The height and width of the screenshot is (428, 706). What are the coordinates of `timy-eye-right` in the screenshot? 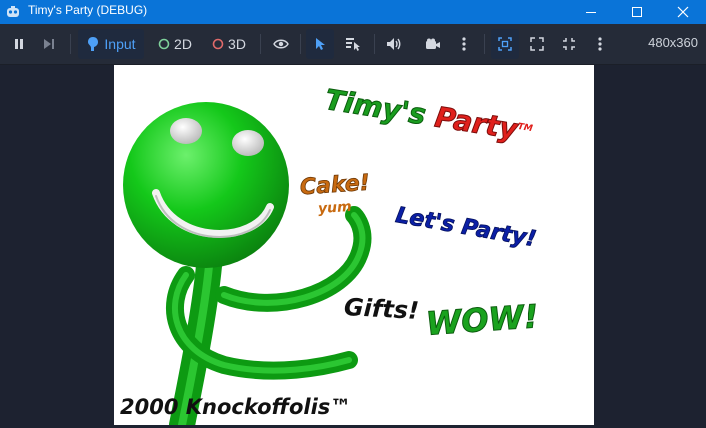 It's located at (248, 143).